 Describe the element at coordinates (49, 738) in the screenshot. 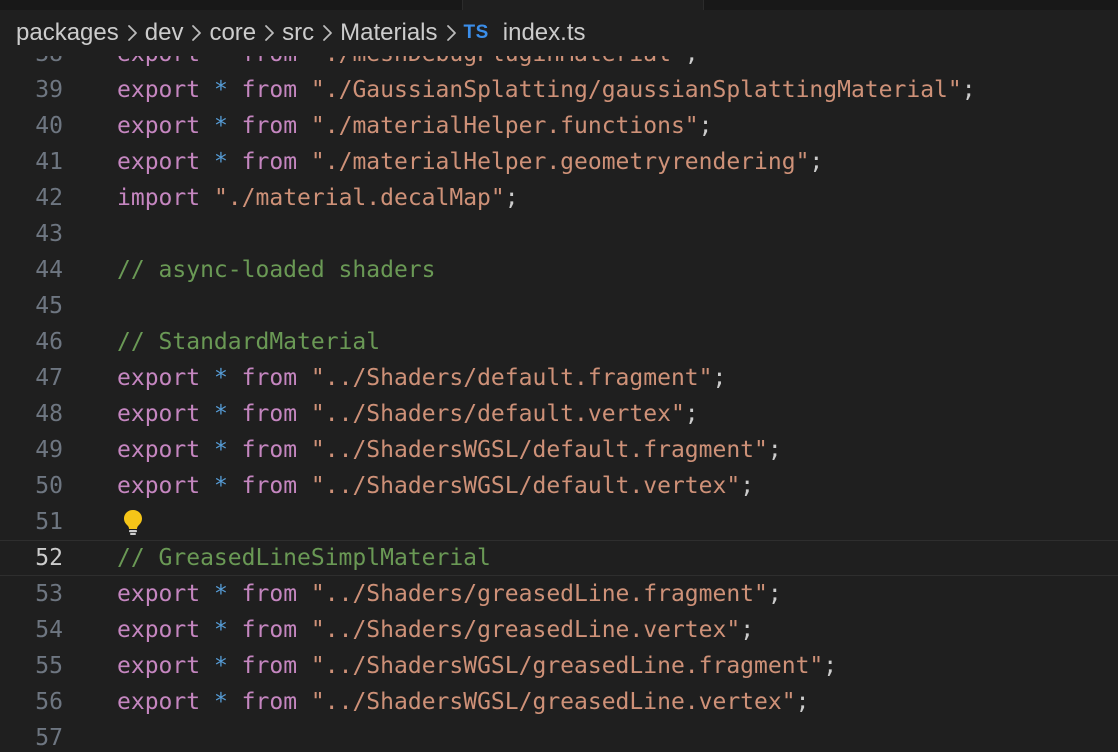

I see `line-number: 57` at that location.